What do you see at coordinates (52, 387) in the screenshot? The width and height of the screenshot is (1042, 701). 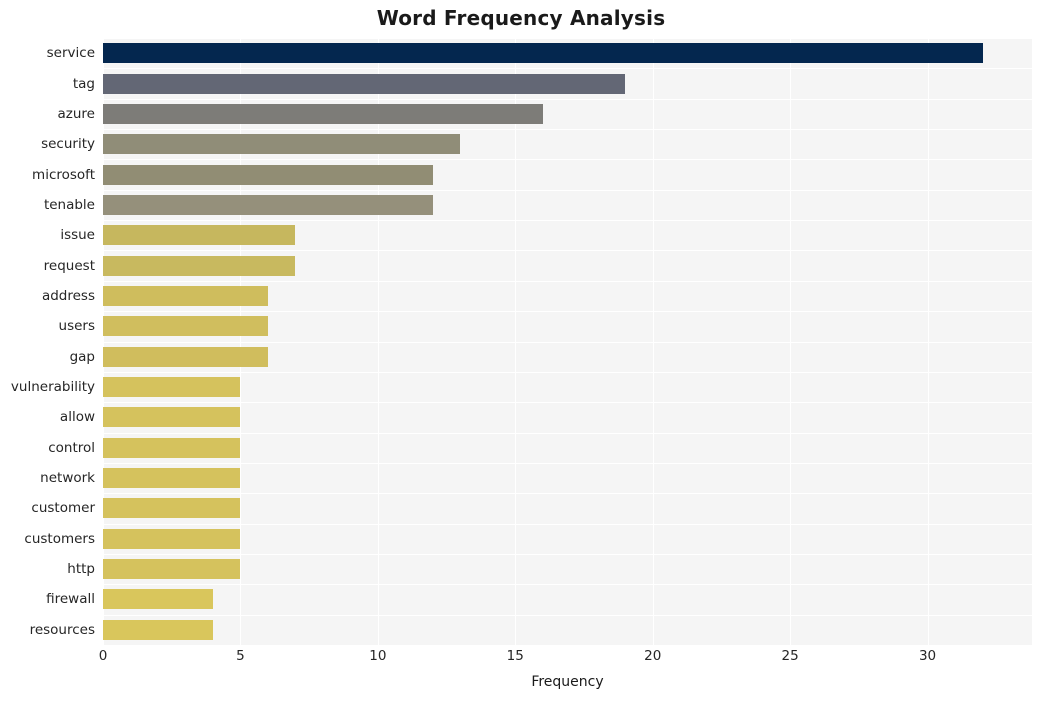 I see `y-axis-tick-label: vulnerability` at bounding box center [52, 387].